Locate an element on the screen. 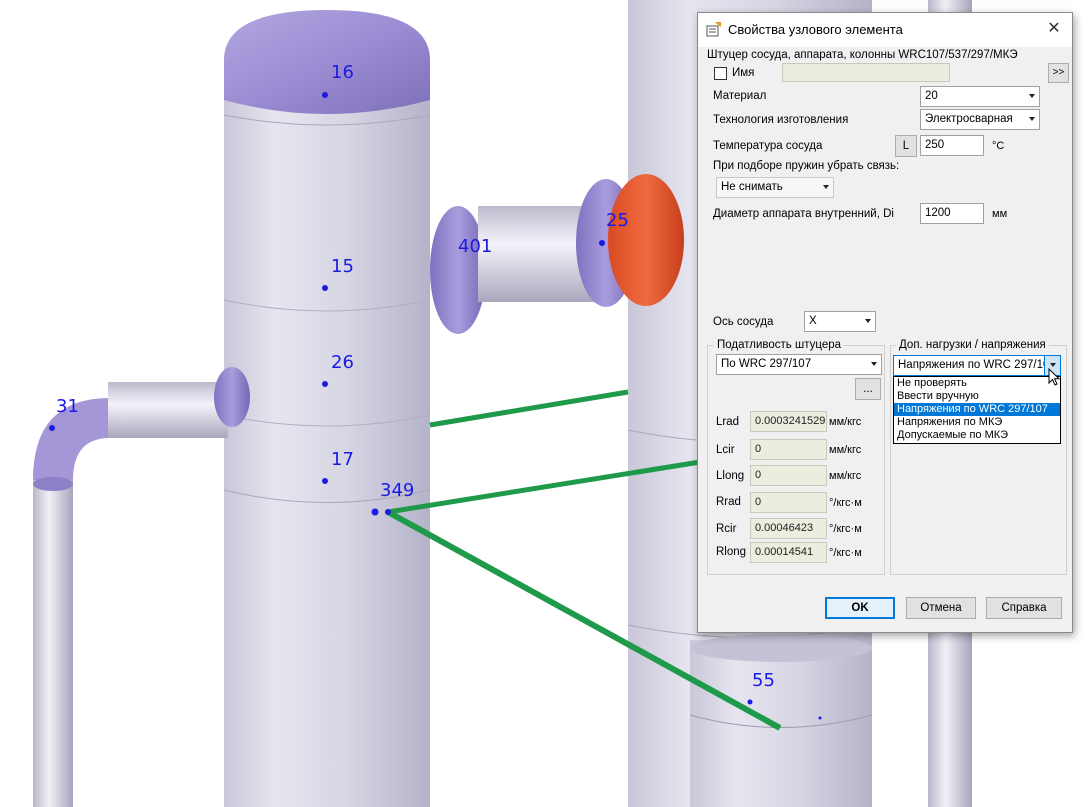  left-nozzle-flange is located at coordinates (232, 397).